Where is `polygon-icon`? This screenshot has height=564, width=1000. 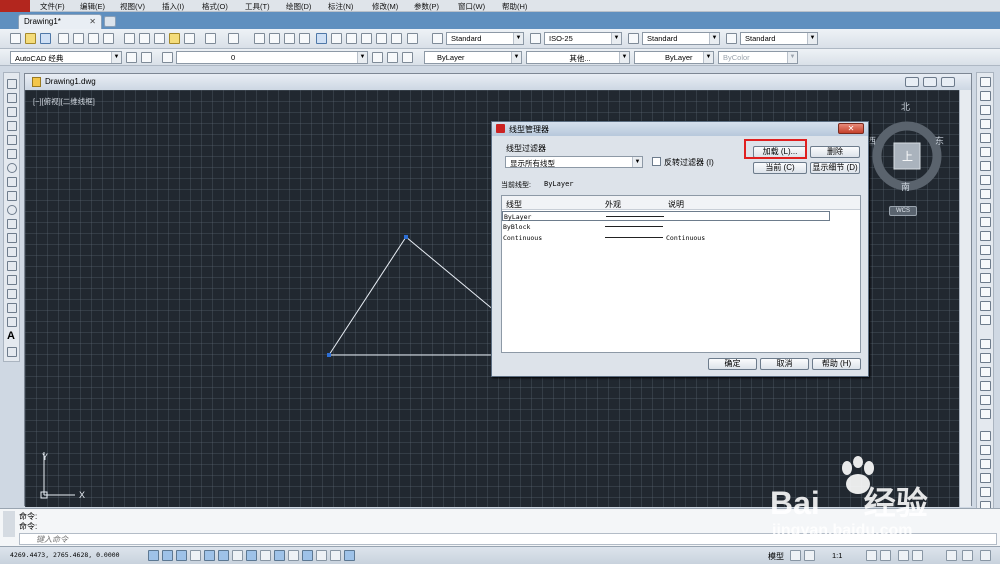
polygon-icon is located at coordinates (12, 126).